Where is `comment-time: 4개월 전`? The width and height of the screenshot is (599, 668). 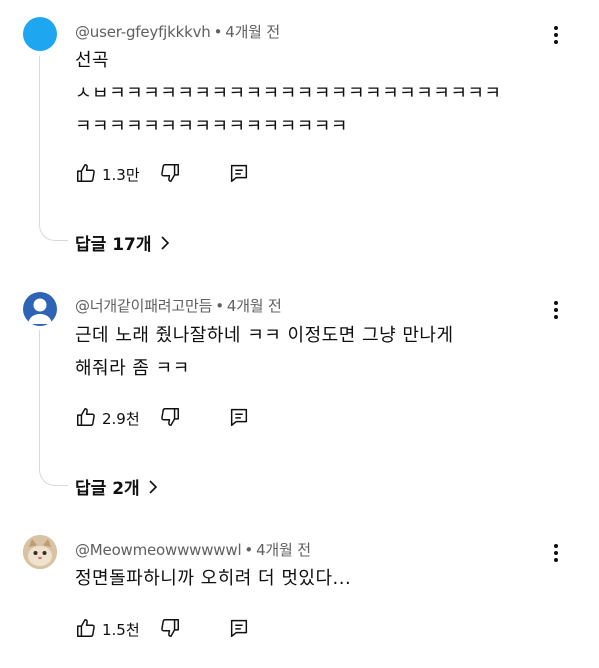 comment-time: 4개월 전 is located at coordinates (283, 550).